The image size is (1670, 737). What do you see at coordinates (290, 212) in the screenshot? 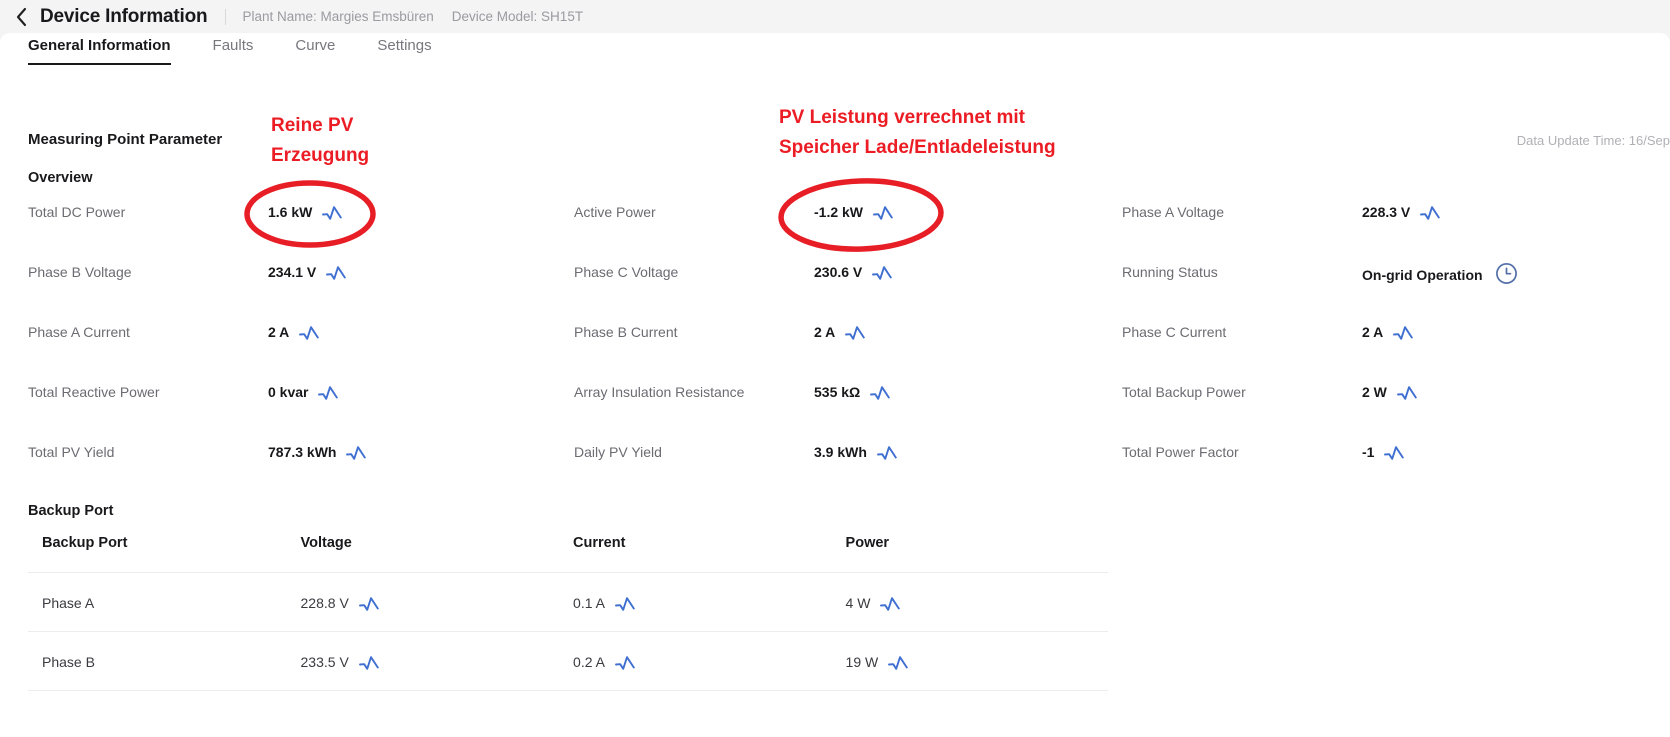
I see `overview-item-value: 1.6 kW` at bounding box center [290, 212].